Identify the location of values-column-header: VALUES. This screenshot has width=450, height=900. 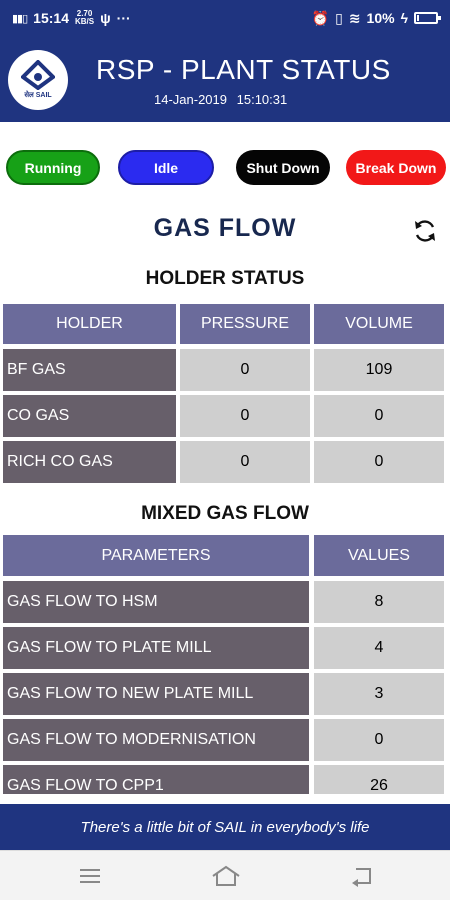
(379, 555).